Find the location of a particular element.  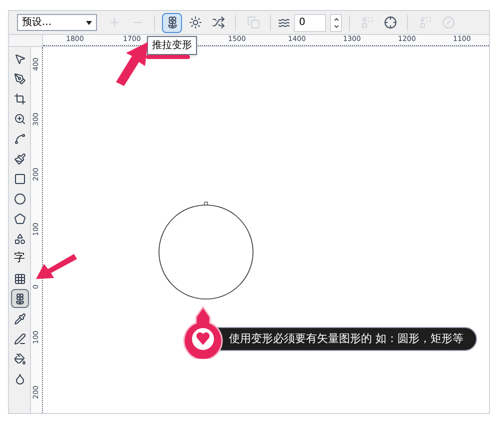

zoom-icon is located at coordinates (20, 118).